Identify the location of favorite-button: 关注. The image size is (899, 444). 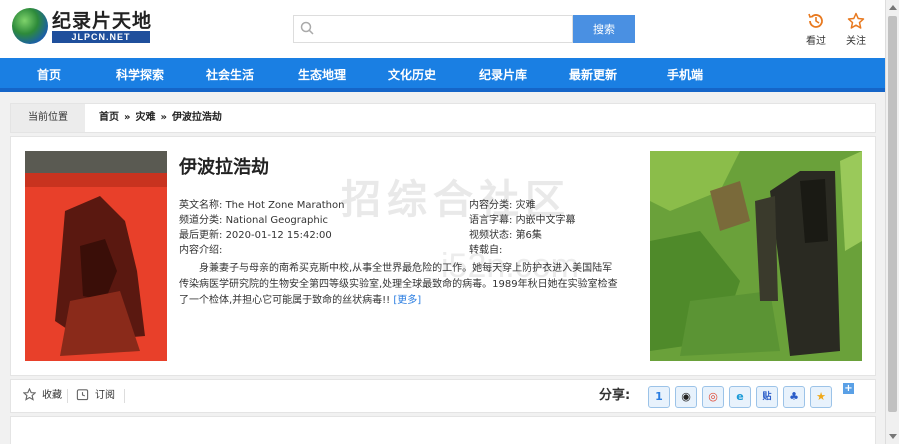
(856, 29).